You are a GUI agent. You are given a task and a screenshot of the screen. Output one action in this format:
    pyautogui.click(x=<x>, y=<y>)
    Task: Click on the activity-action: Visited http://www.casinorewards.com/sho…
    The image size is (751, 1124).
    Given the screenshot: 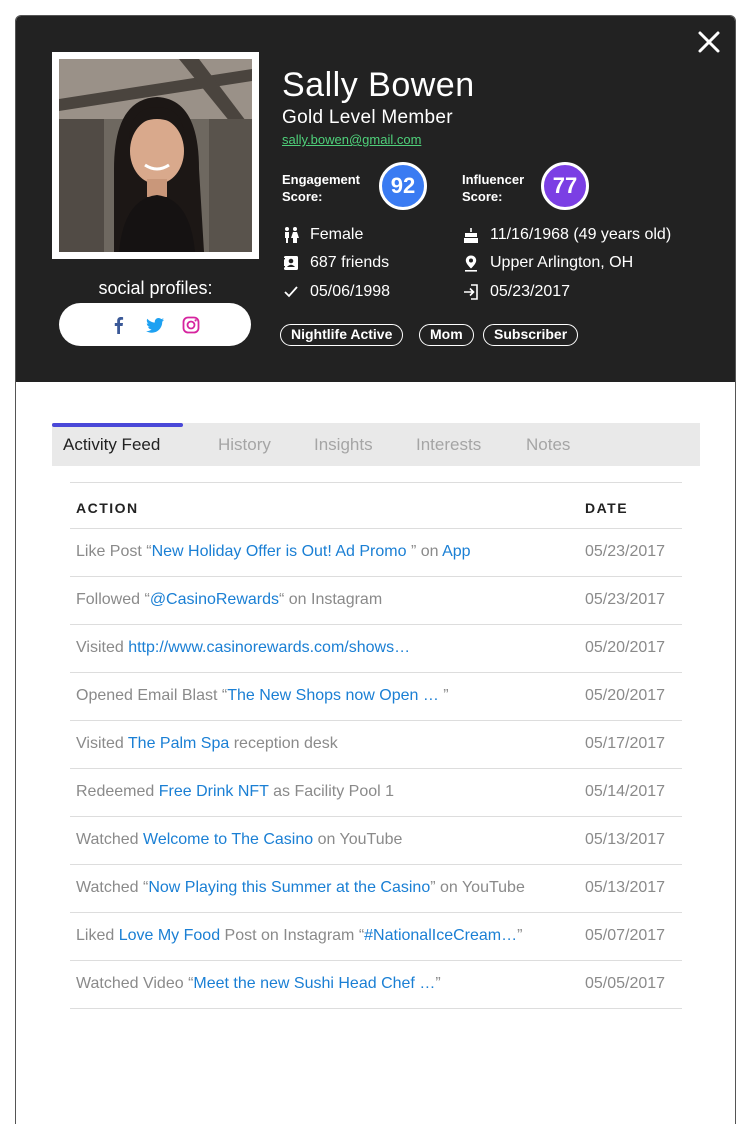 What is the action you would take?
    pyautogui.click(x=243, y=648)
    